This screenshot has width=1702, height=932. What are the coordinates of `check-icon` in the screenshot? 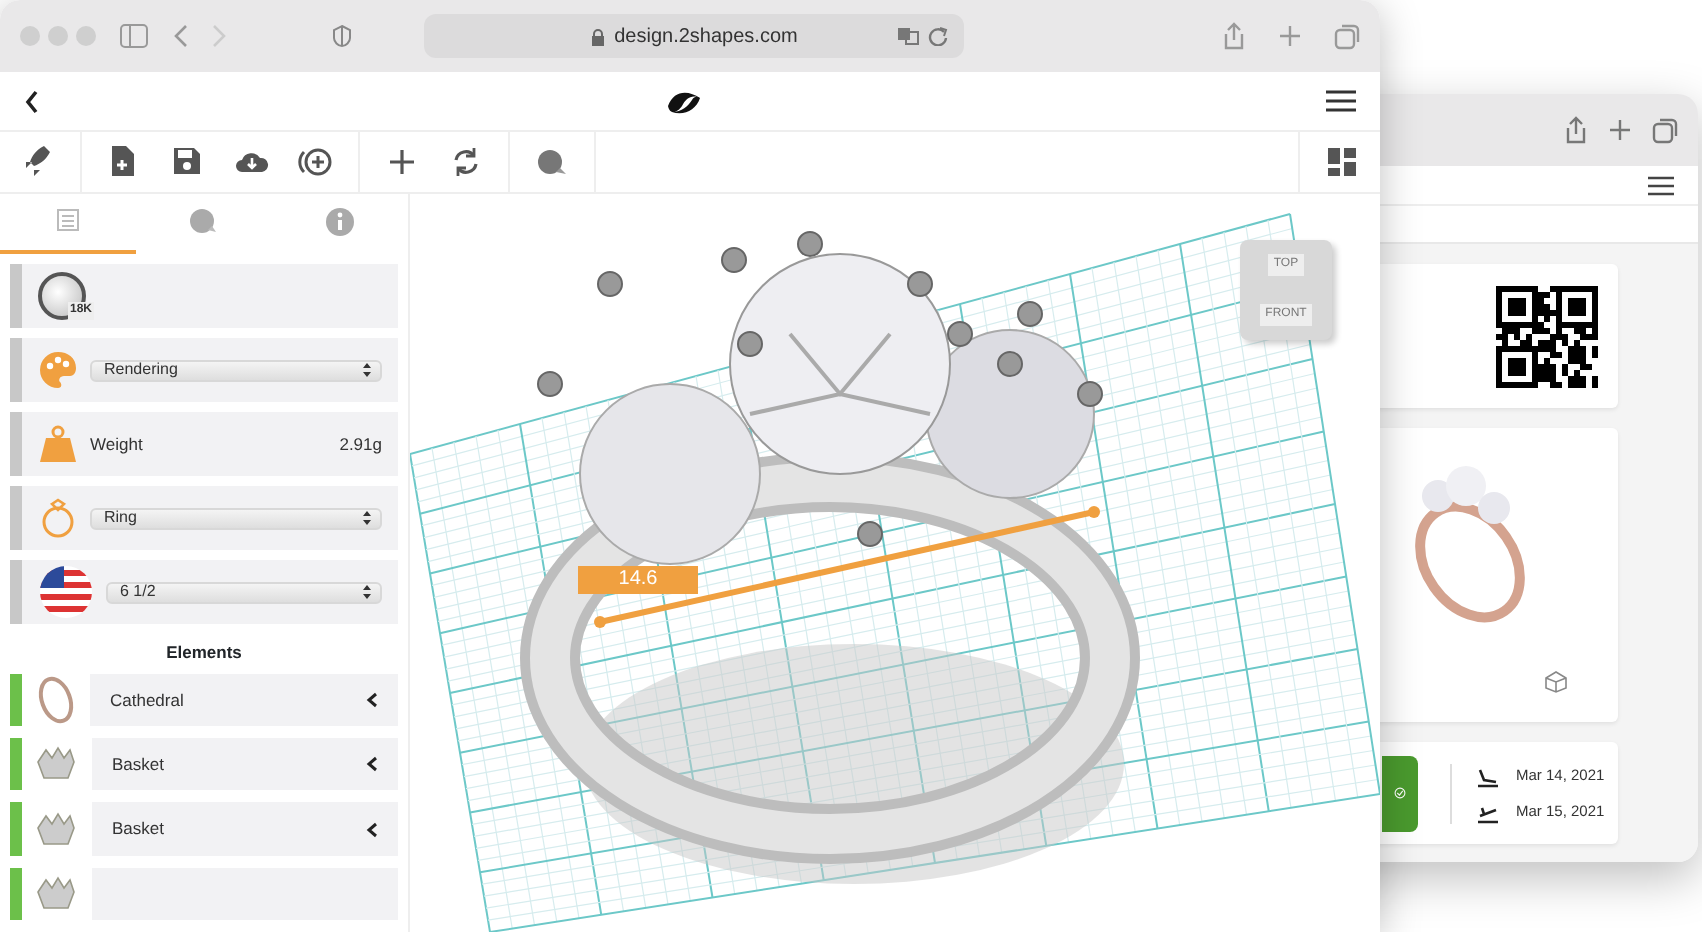 It's located at (1400, 793).